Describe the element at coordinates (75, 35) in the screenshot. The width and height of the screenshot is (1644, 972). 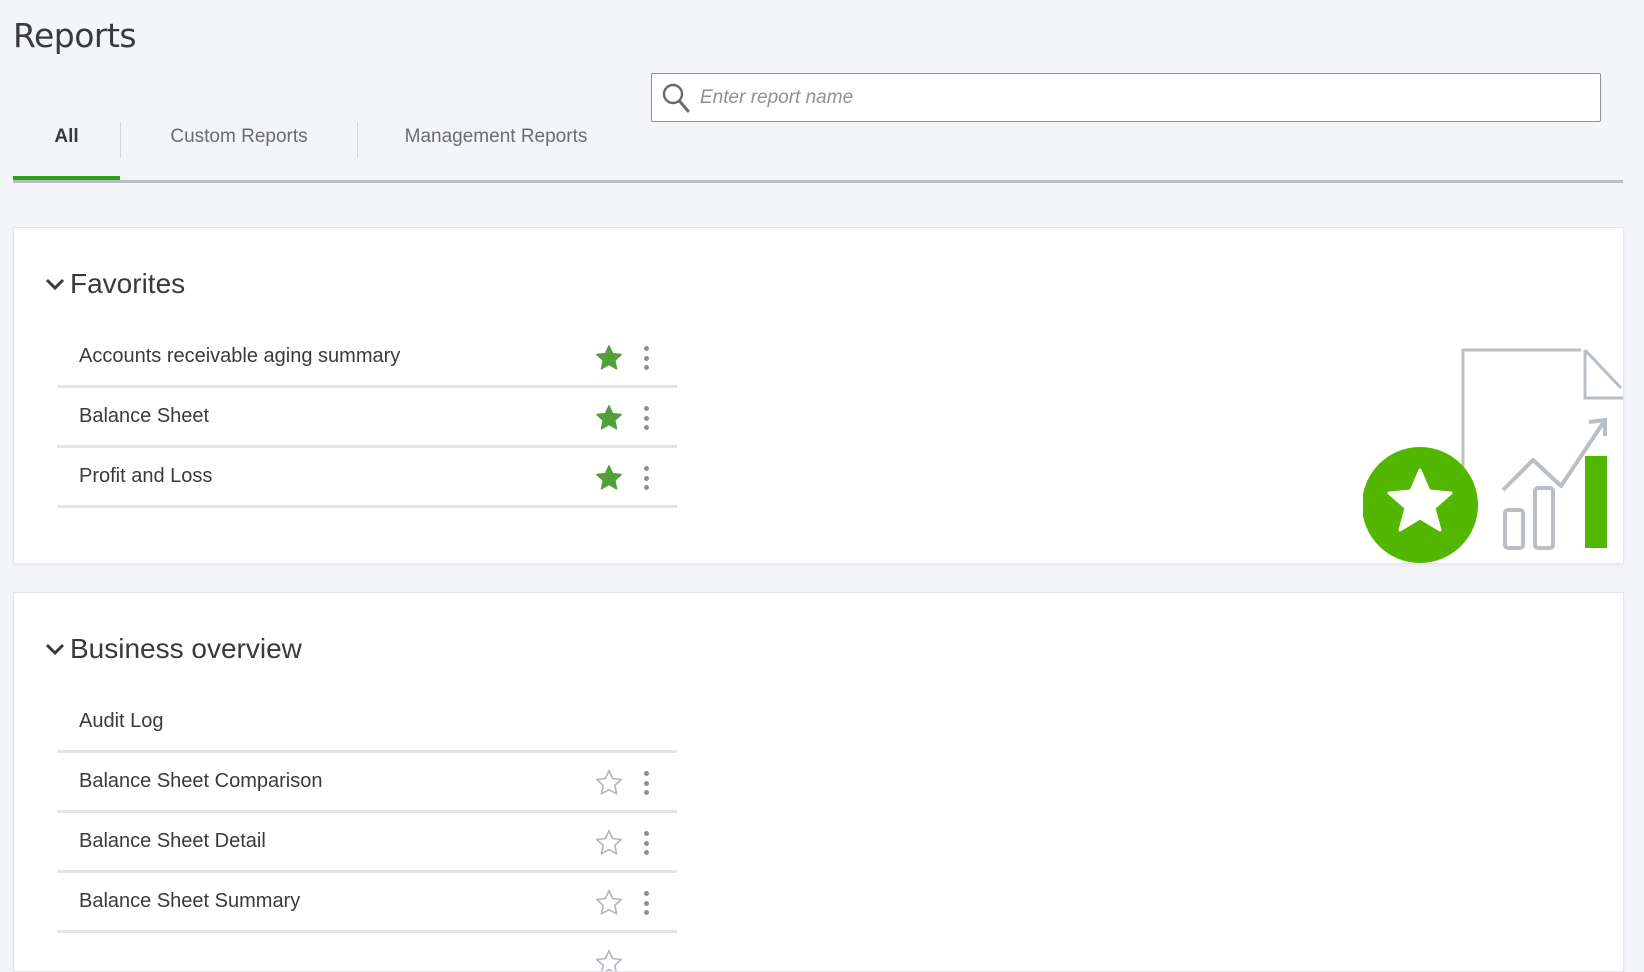
I see `page-title: Reports` at that location.